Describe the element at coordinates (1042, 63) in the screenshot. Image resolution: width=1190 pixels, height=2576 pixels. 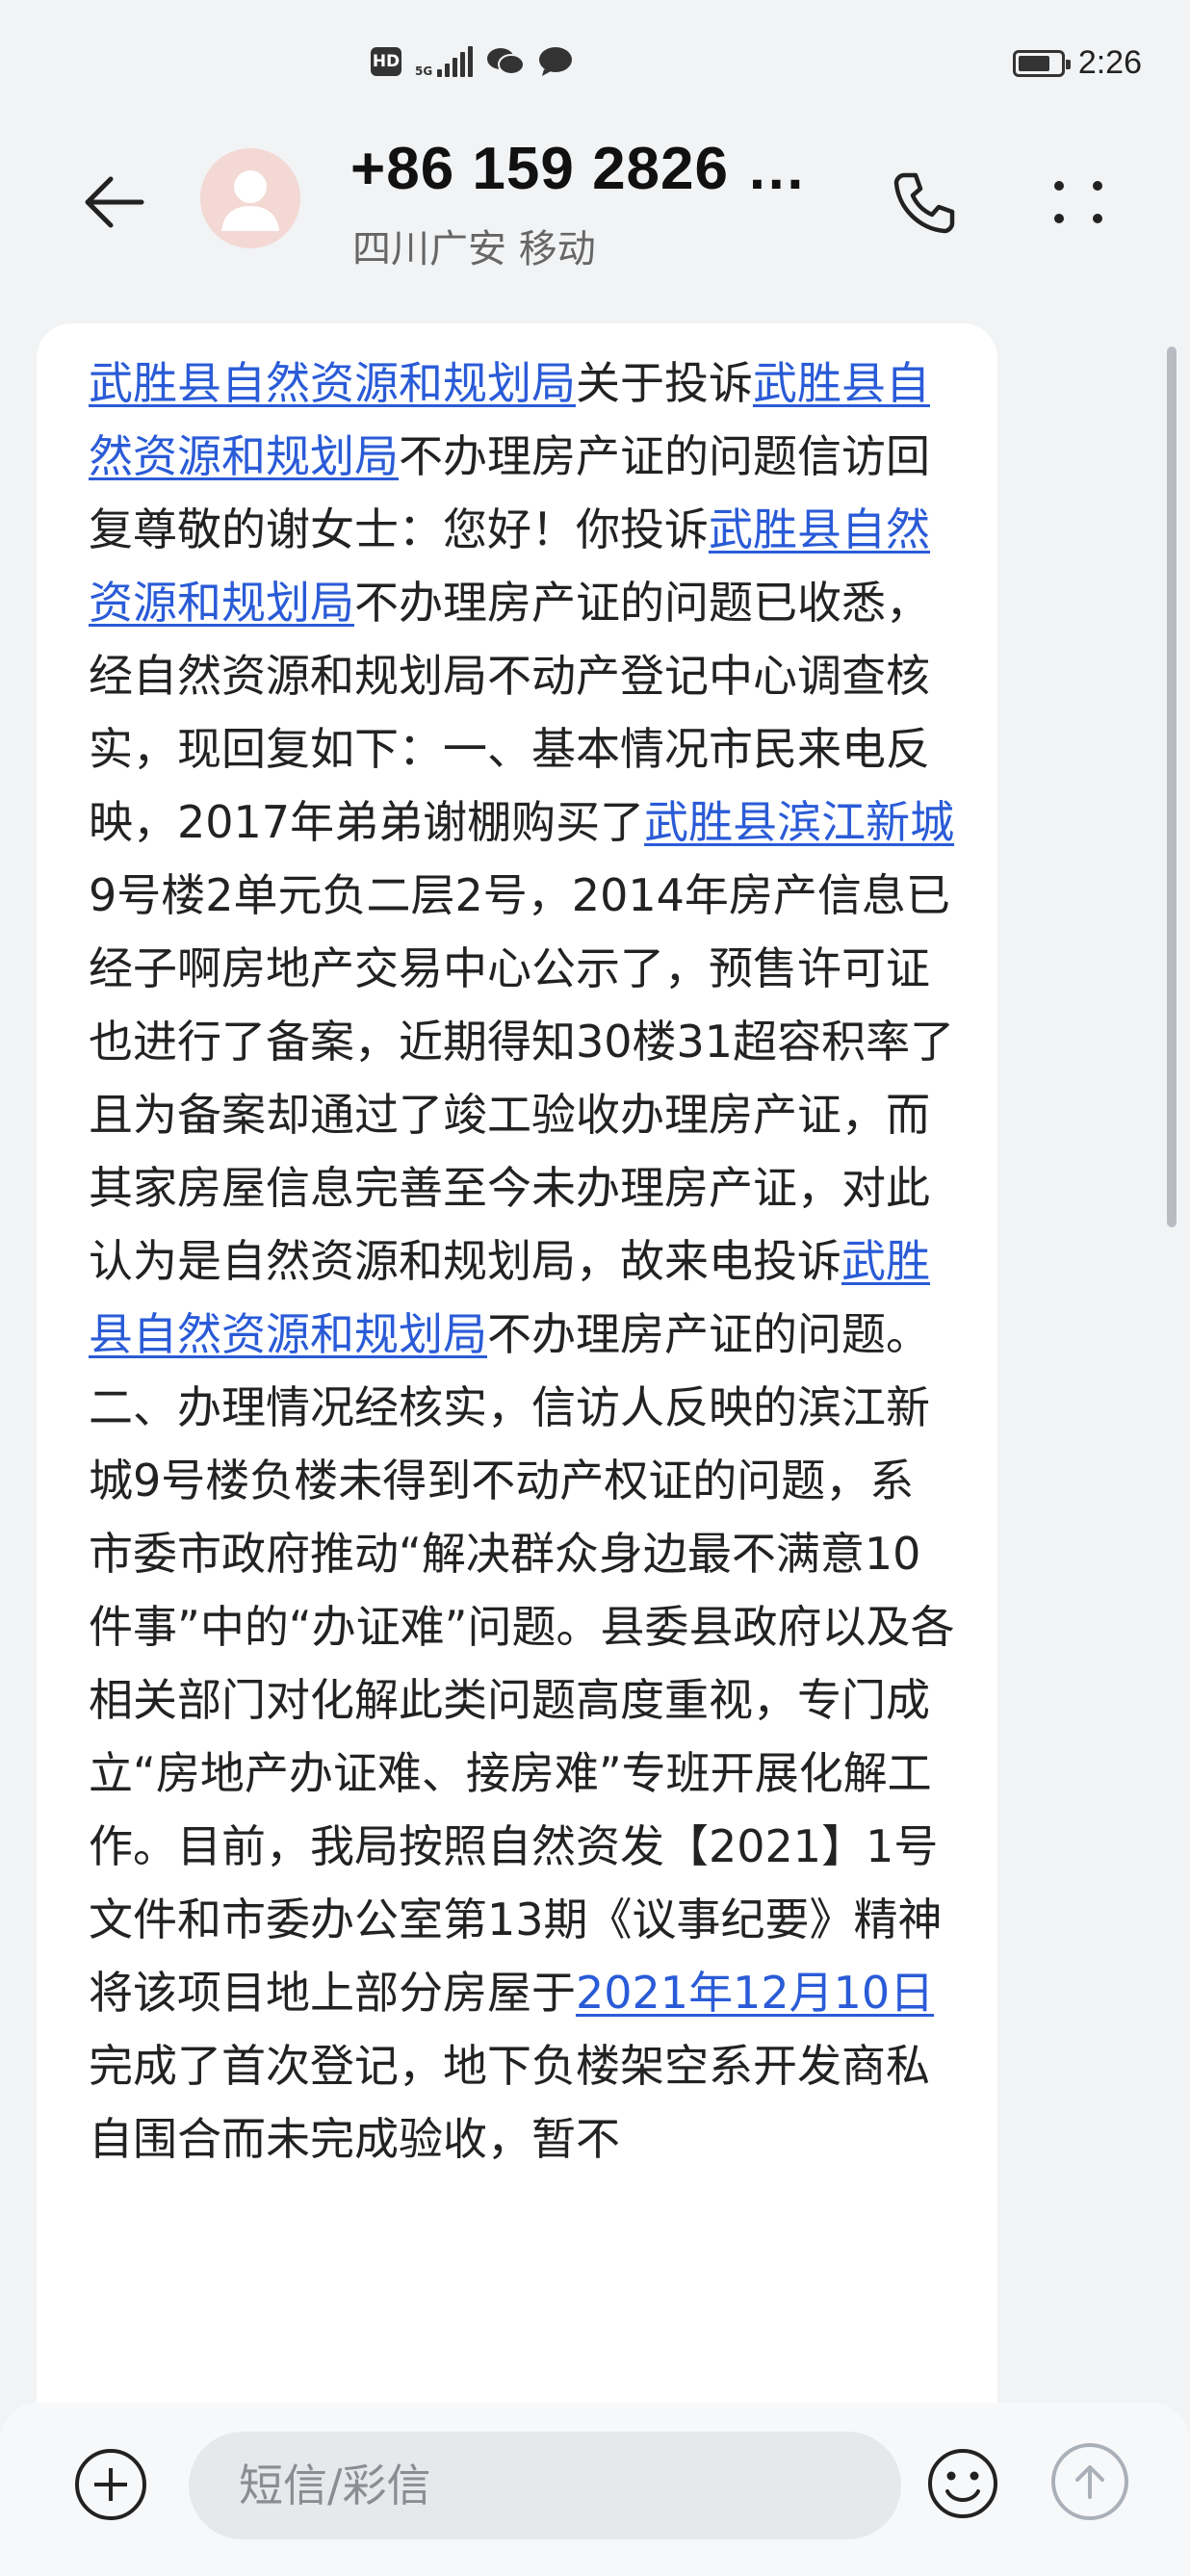
I see `battery-charging-icon` at that location.